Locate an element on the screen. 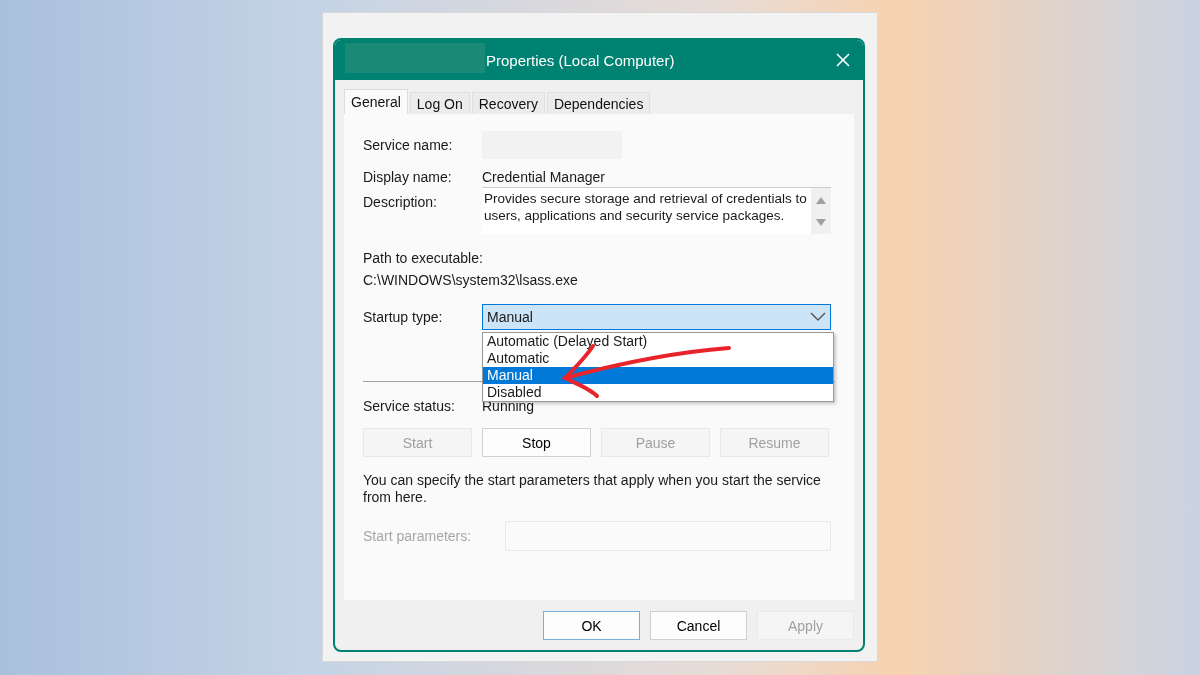 The width and height of the screenshot is (1200, 675). tab: Log On is located at coordinates (439, 103).